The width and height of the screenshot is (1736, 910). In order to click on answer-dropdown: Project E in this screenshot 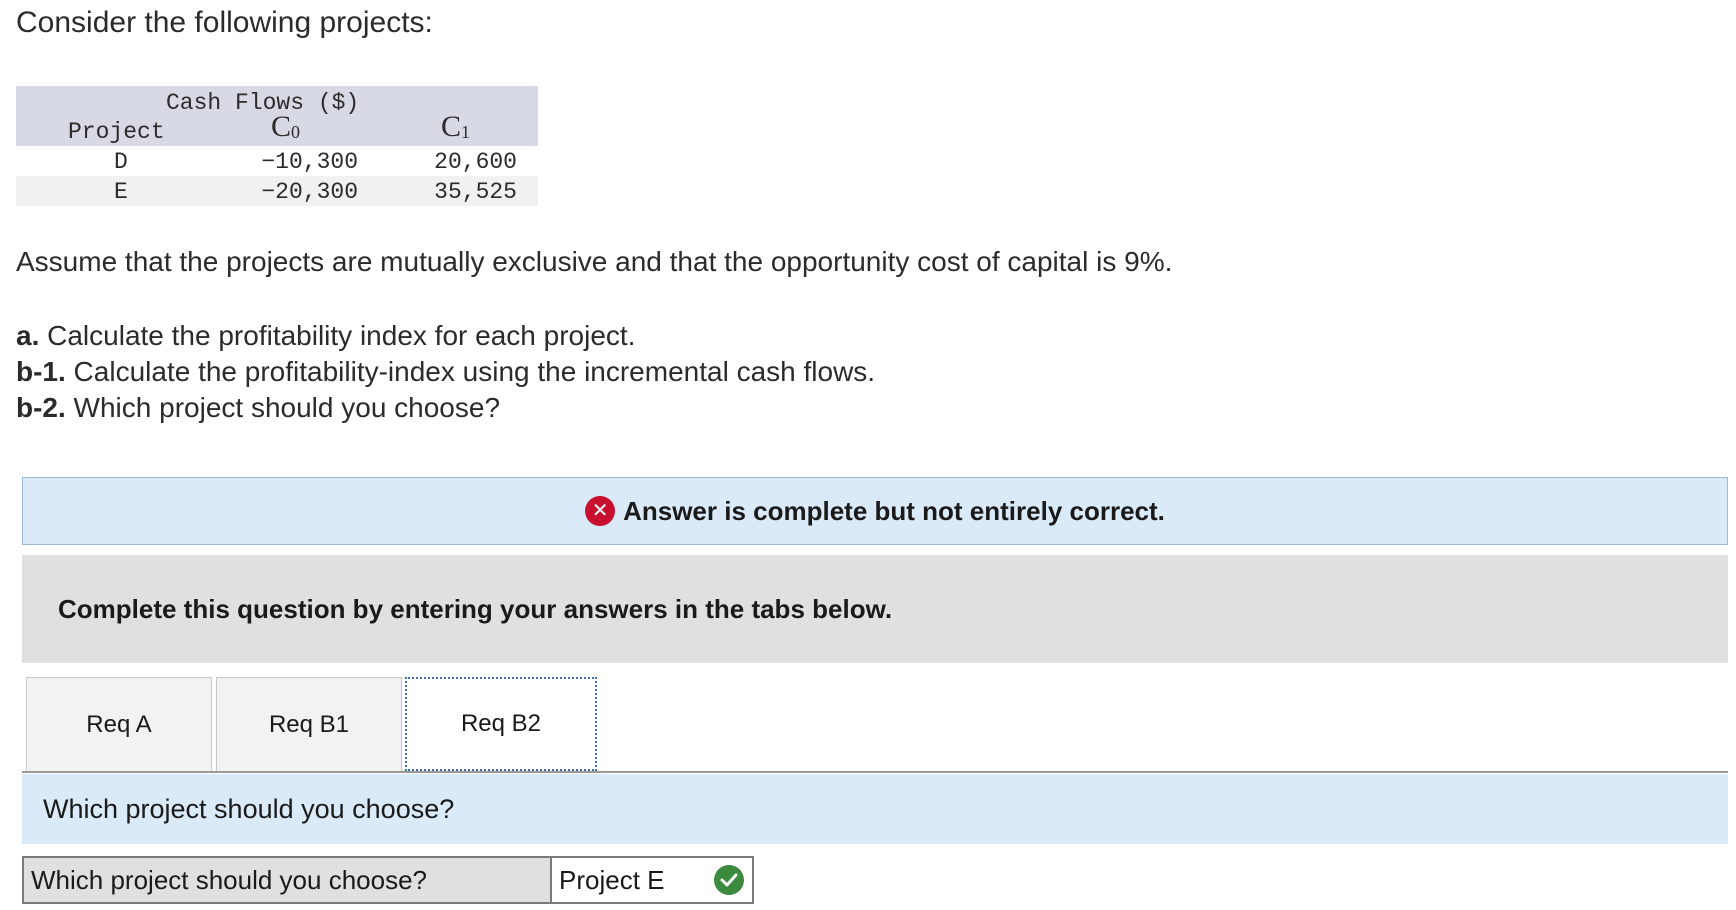, I will do `click(652, 880)`.